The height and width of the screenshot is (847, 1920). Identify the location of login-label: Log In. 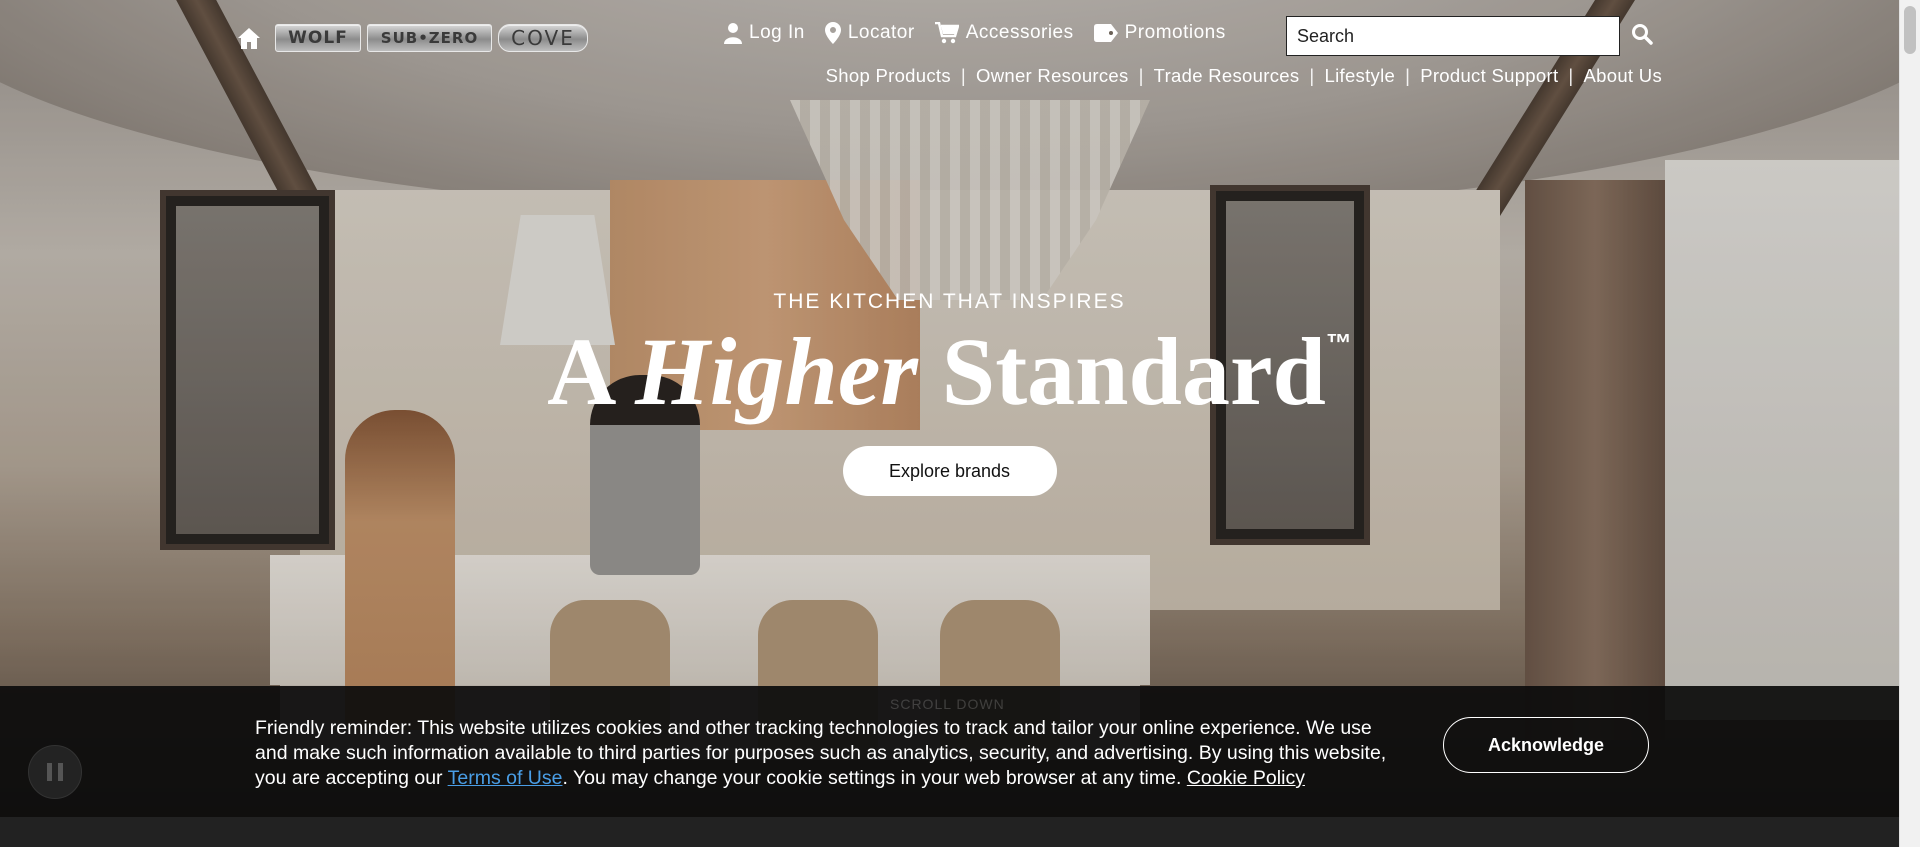
(777, 32).